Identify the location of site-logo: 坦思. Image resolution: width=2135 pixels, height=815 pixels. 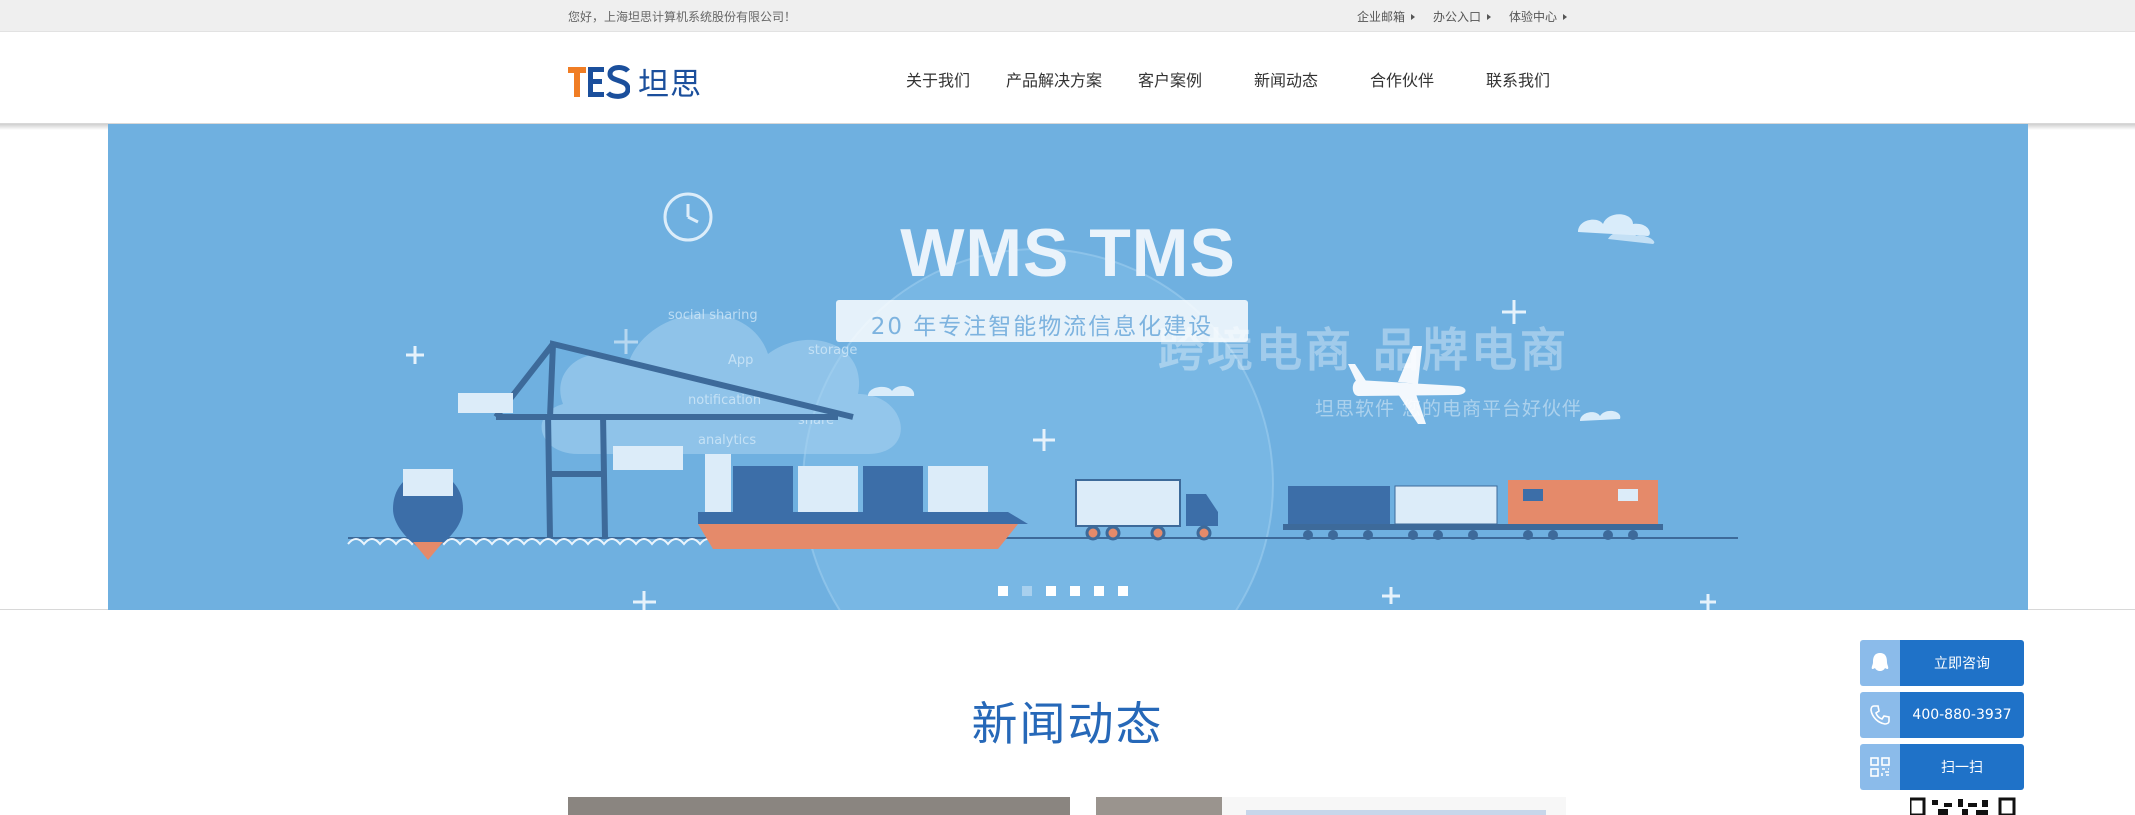
(635, 81).